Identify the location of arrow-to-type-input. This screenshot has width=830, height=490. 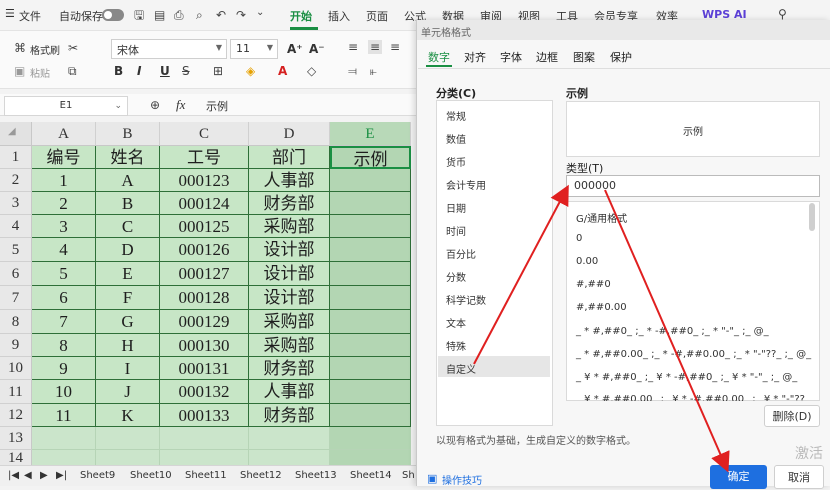
(521, 274).